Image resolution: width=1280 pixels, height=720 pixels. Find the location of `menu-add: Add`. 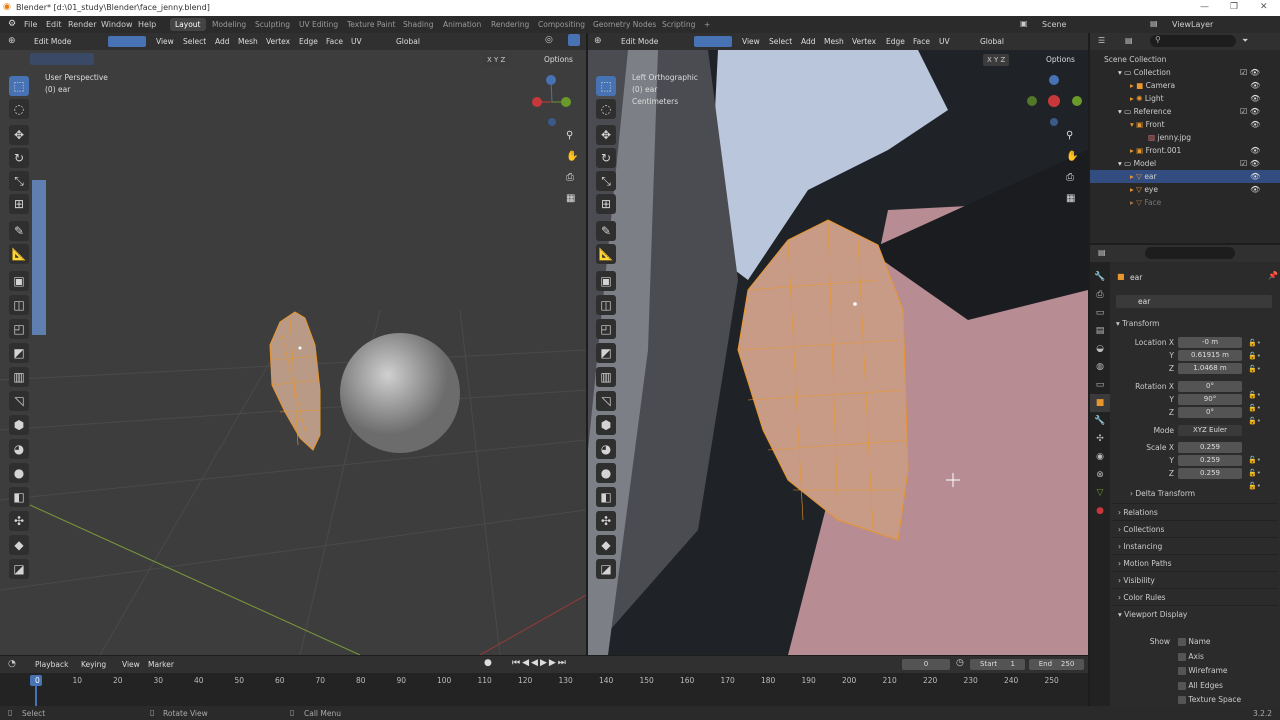

menu-add: Add is located at coordinates (222, 41).